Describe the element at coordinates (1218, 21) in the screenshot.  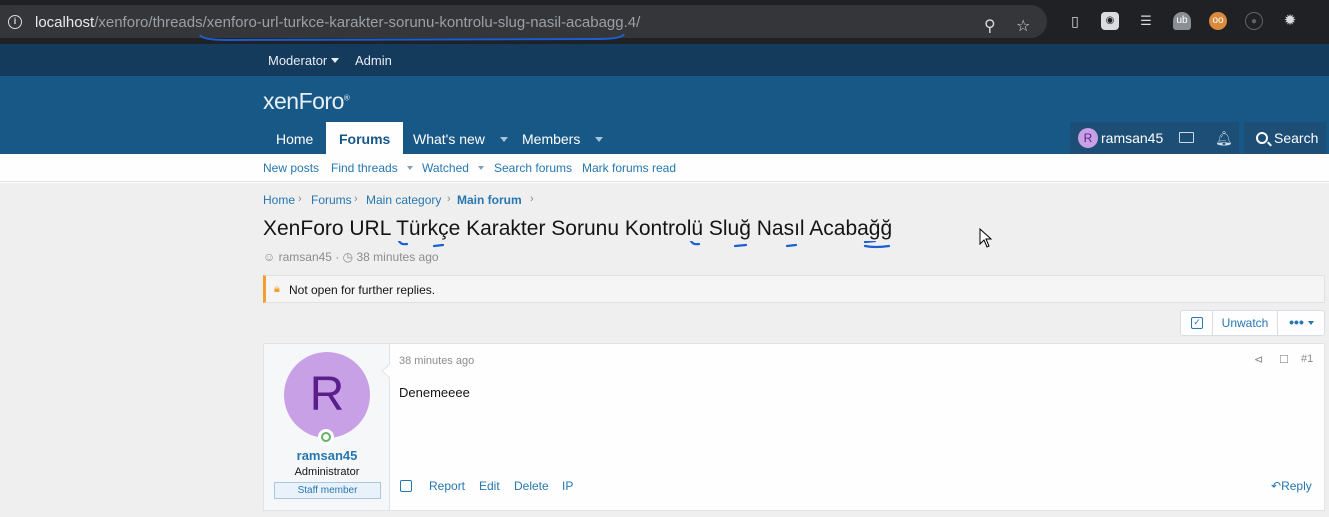
I see `owl-extension-icon: oo` at that location.